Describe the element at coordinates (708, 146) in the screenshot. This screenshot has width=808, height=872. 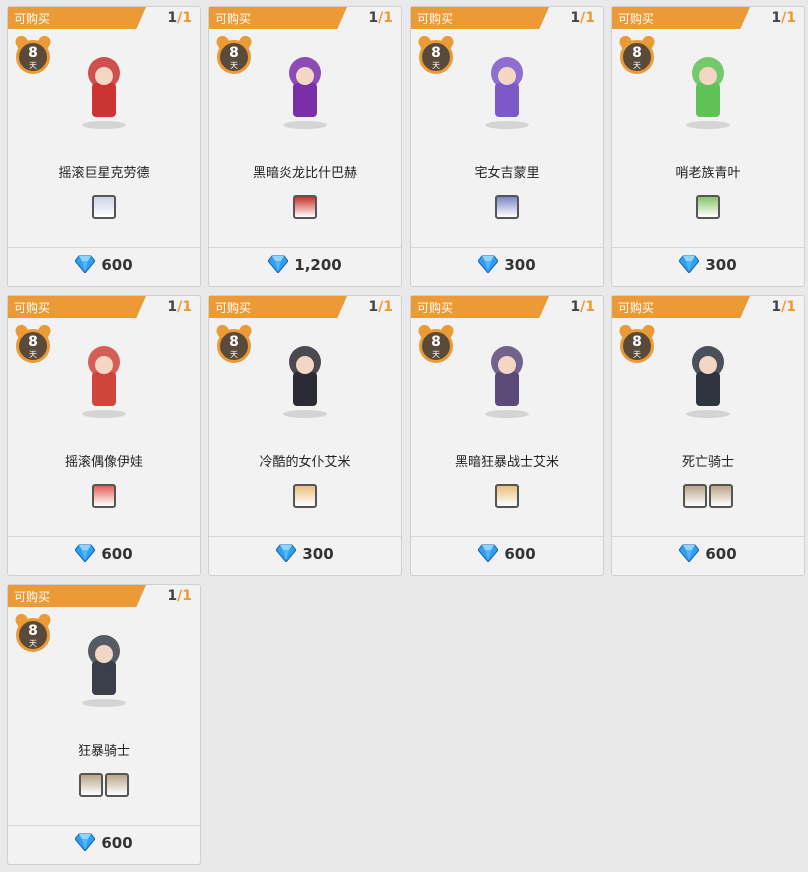
I see `shop-item-card: 可购买 1/1 8天 哨老族青叶 300` at that location.